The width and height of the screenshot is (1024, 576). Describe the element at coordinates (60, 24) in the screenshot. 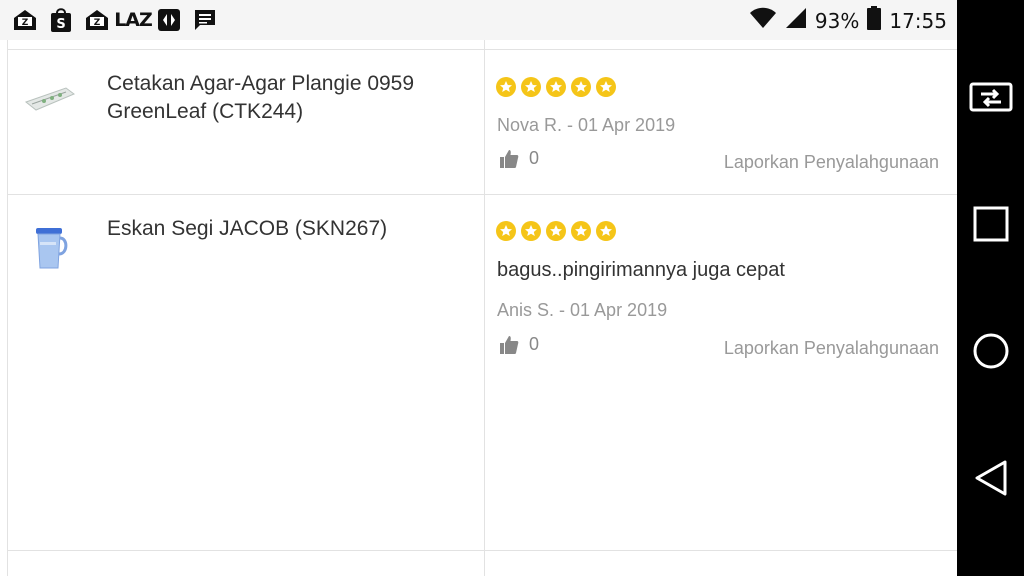

I see `svg-text: S` at that location.